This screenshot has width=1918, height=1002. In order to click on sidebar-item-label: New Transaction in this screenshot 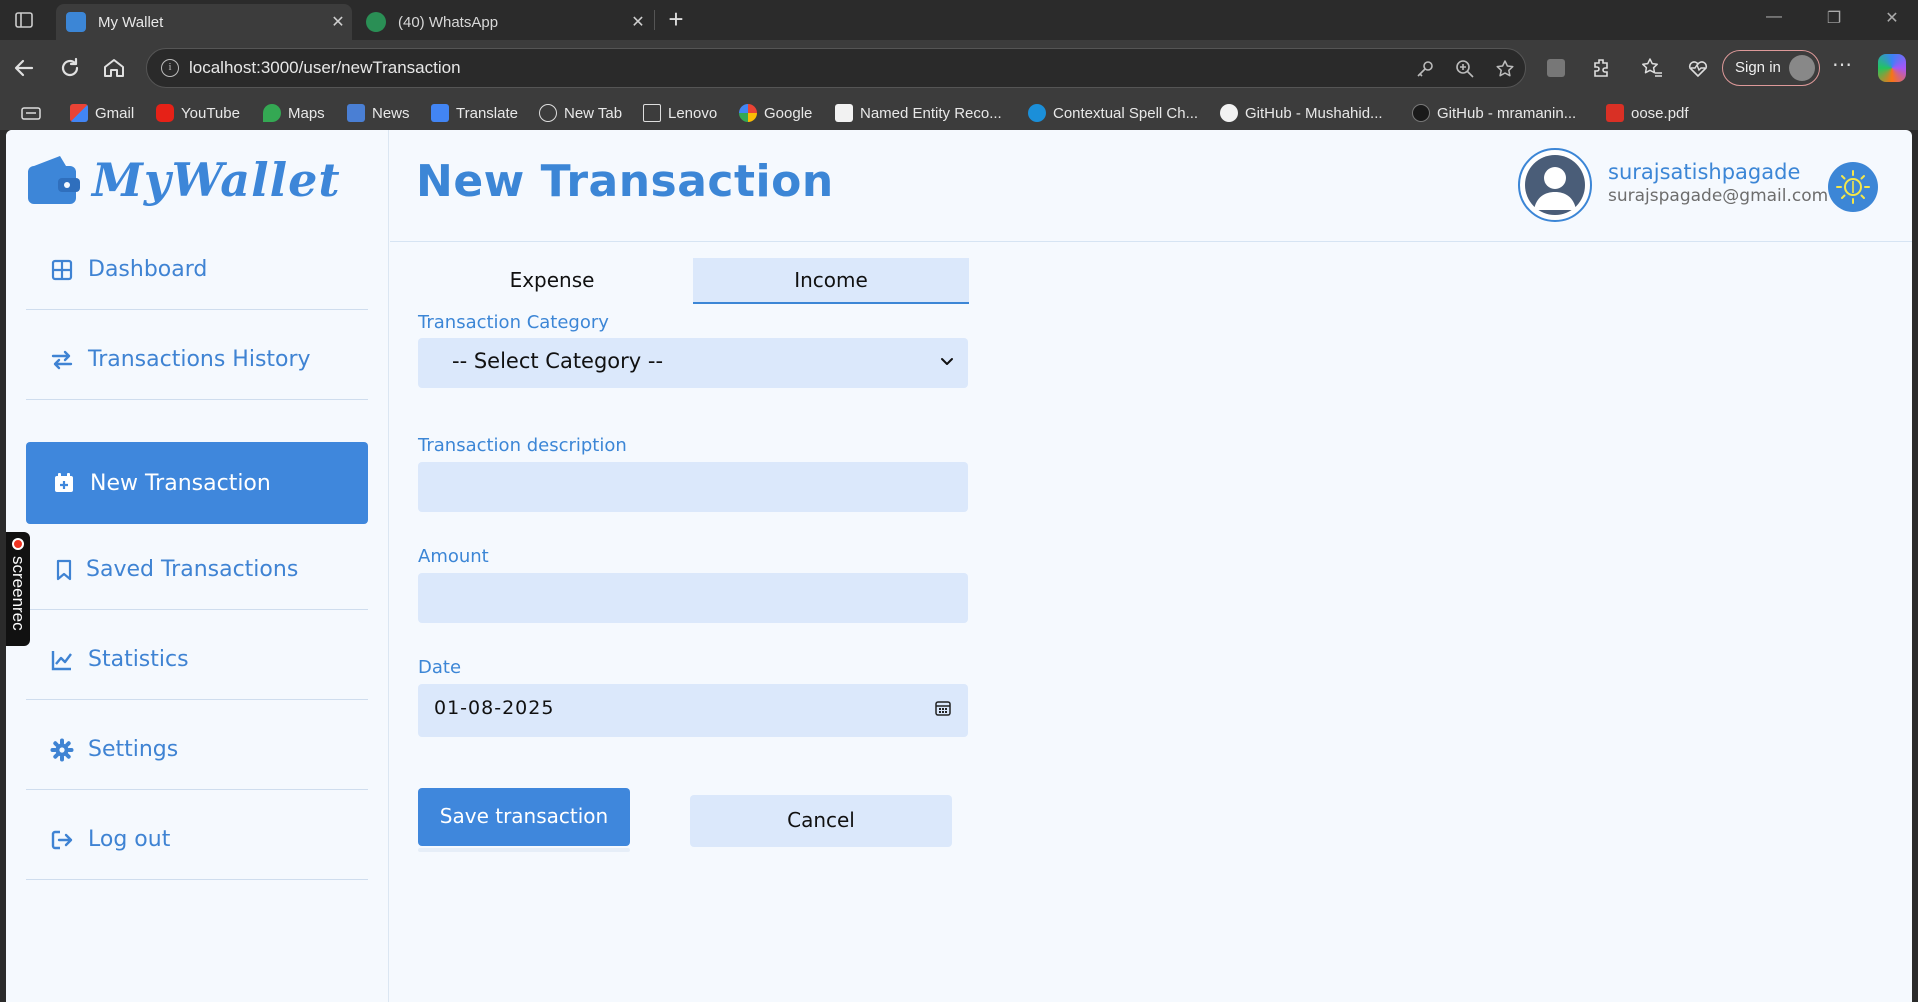, I will do `click(180, 483)`.